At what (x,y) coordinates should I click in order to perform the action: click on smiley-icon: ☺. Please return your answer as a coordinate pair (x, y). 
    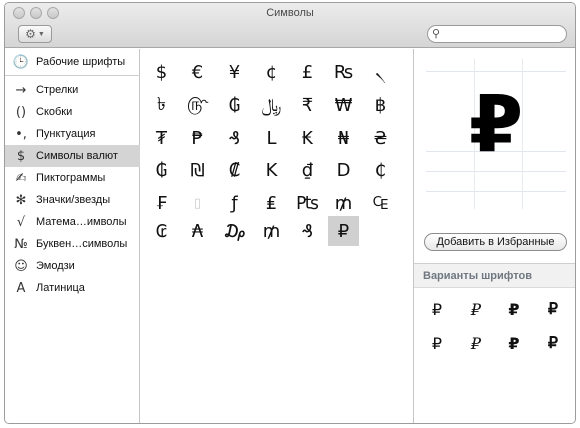
    Looking at the image, I should click on (21, 266).